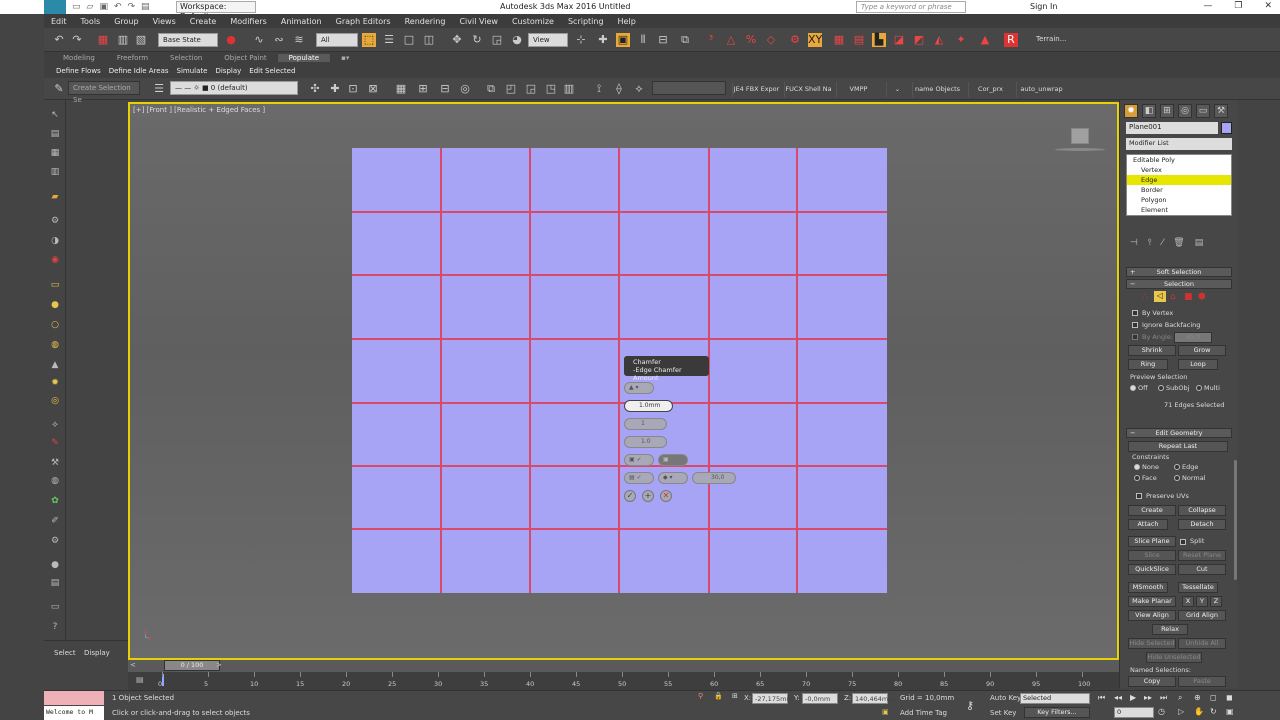  Describe the element at coordinates (839, 40) in the screenshot. I see `curve-editor-icon: ▦` at that location.